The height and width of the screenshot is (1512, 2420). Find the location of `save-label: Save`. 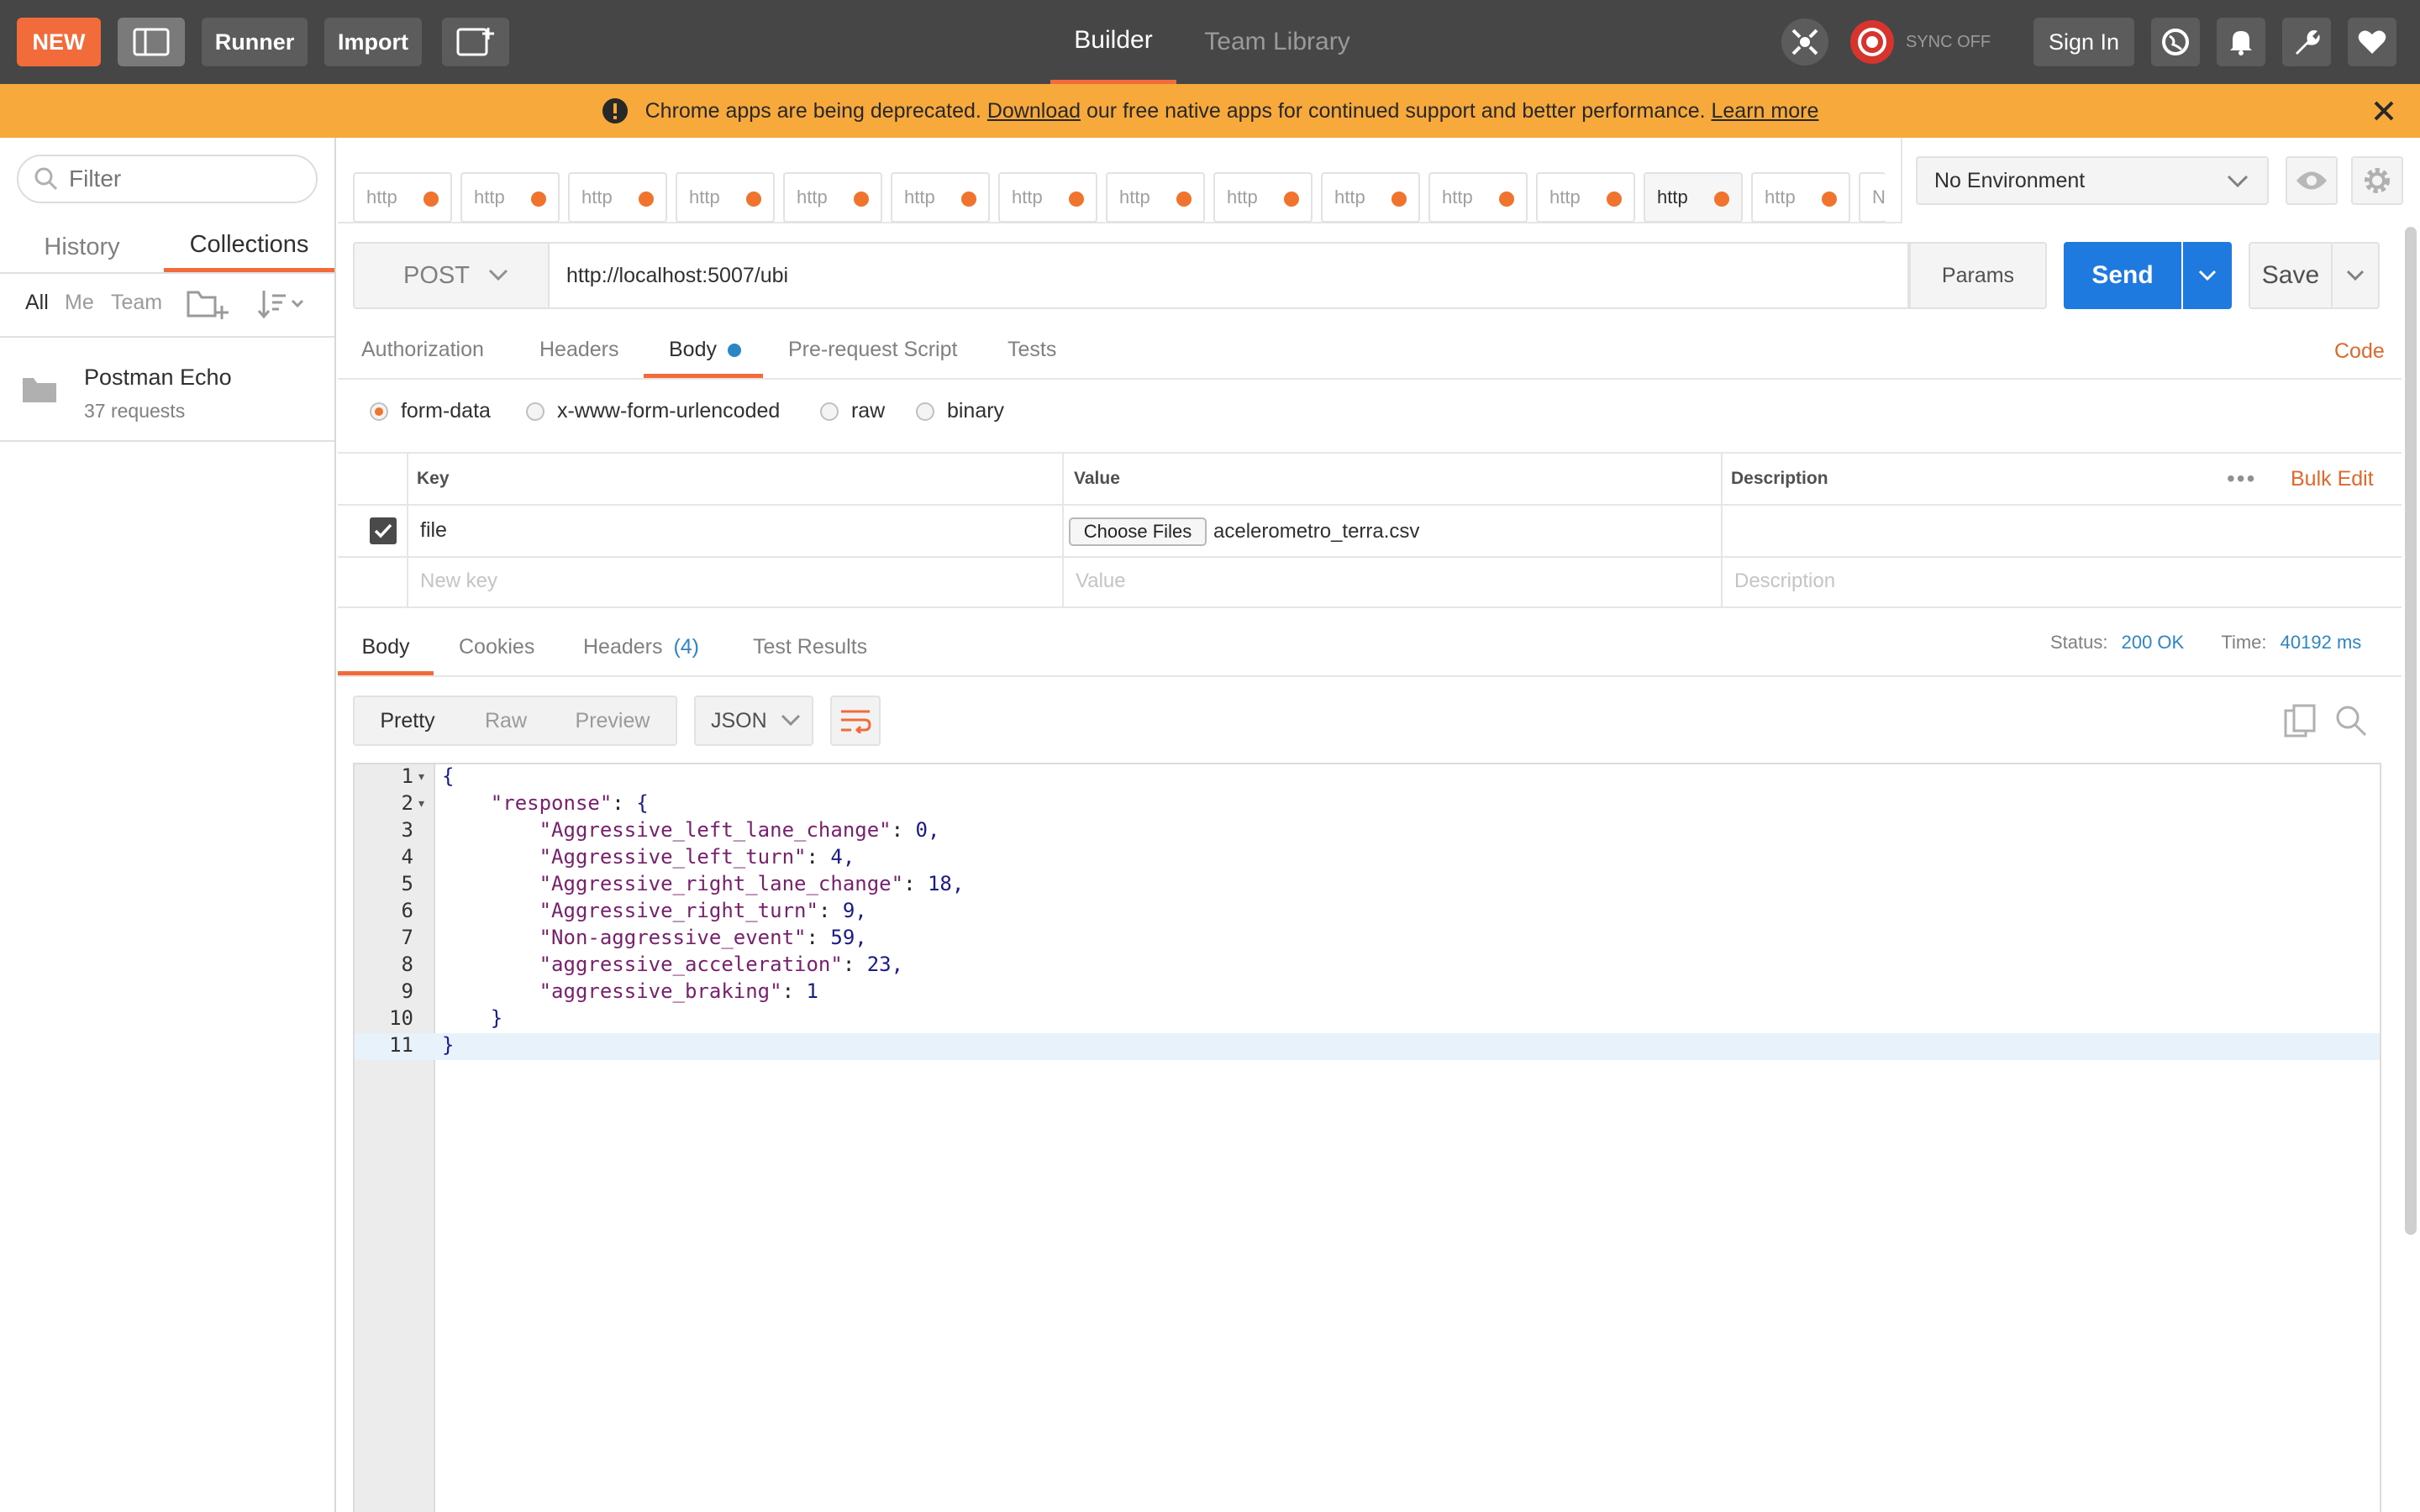

save-label: Save is located at coordinates (2290, 275).